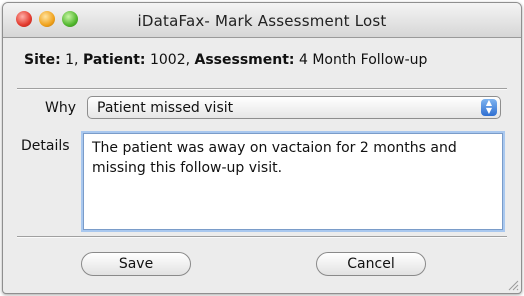 The height and width of the screenshot is (296, 524). I want to click on why-label: Why, so click(61, 108).